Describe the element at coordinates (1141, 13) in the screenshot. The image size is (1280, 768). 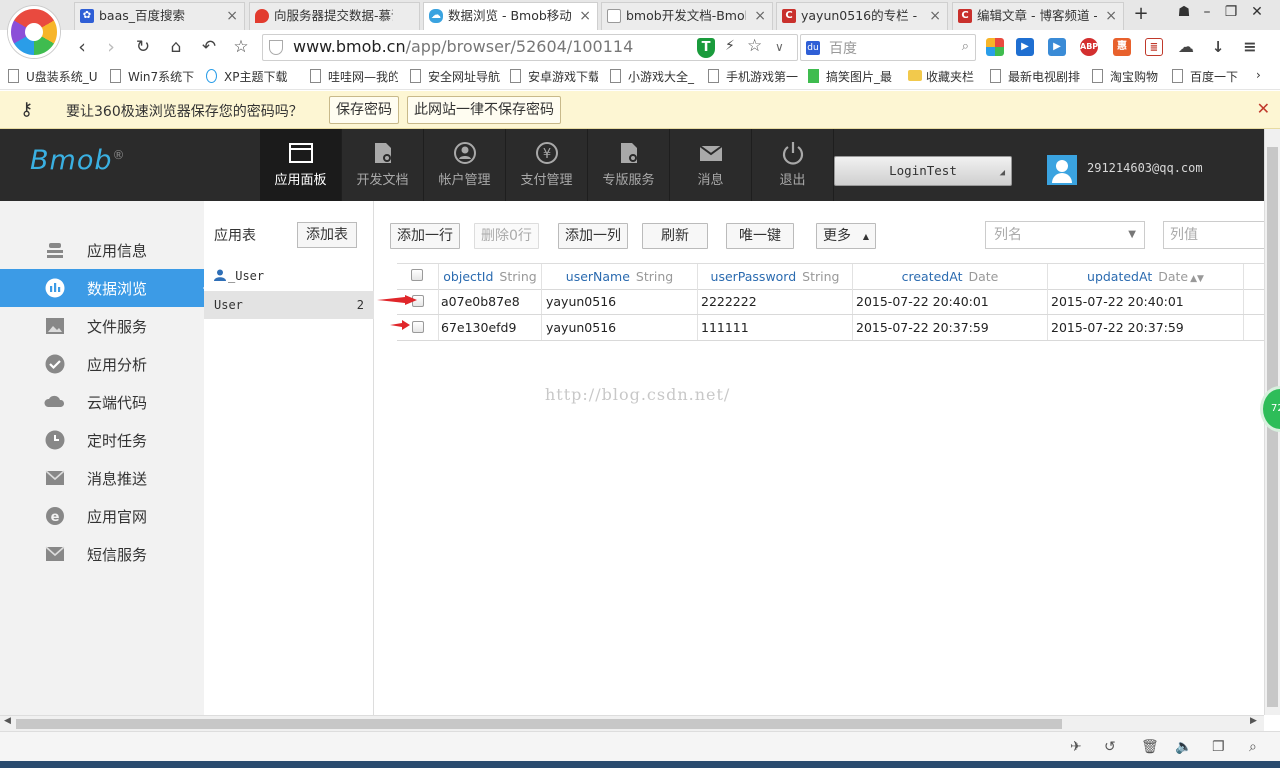
I see `new-tab-button: +` at that location.